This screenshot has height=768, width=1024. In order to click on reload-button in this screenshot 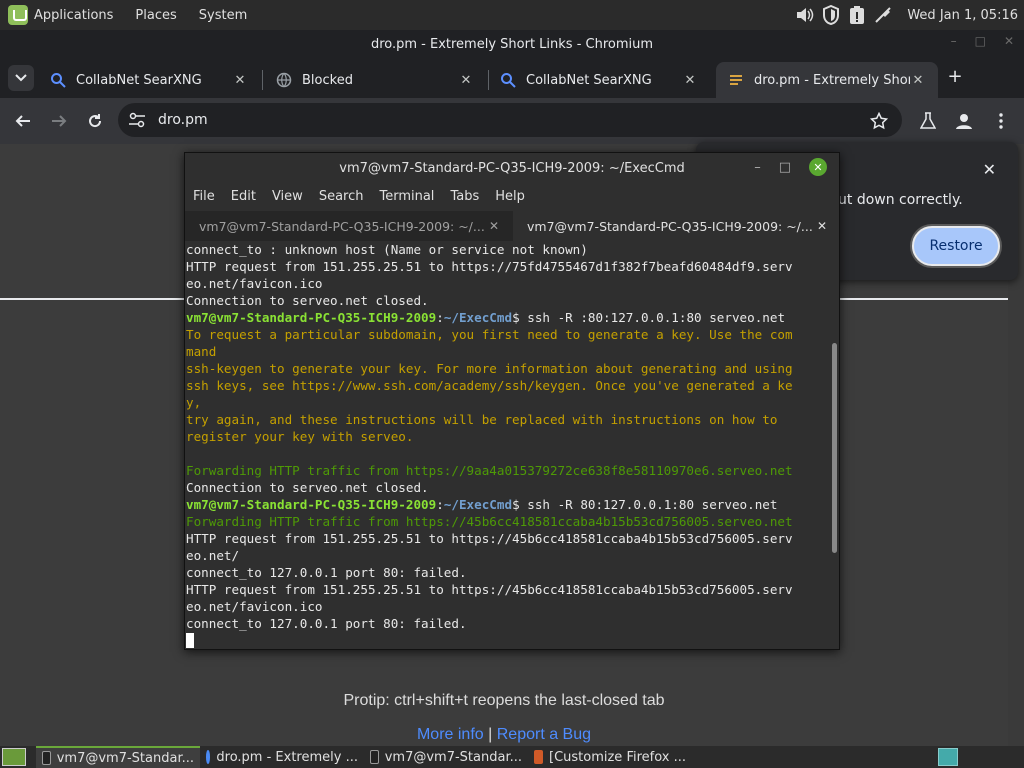, I will do `click(95, 121)`.